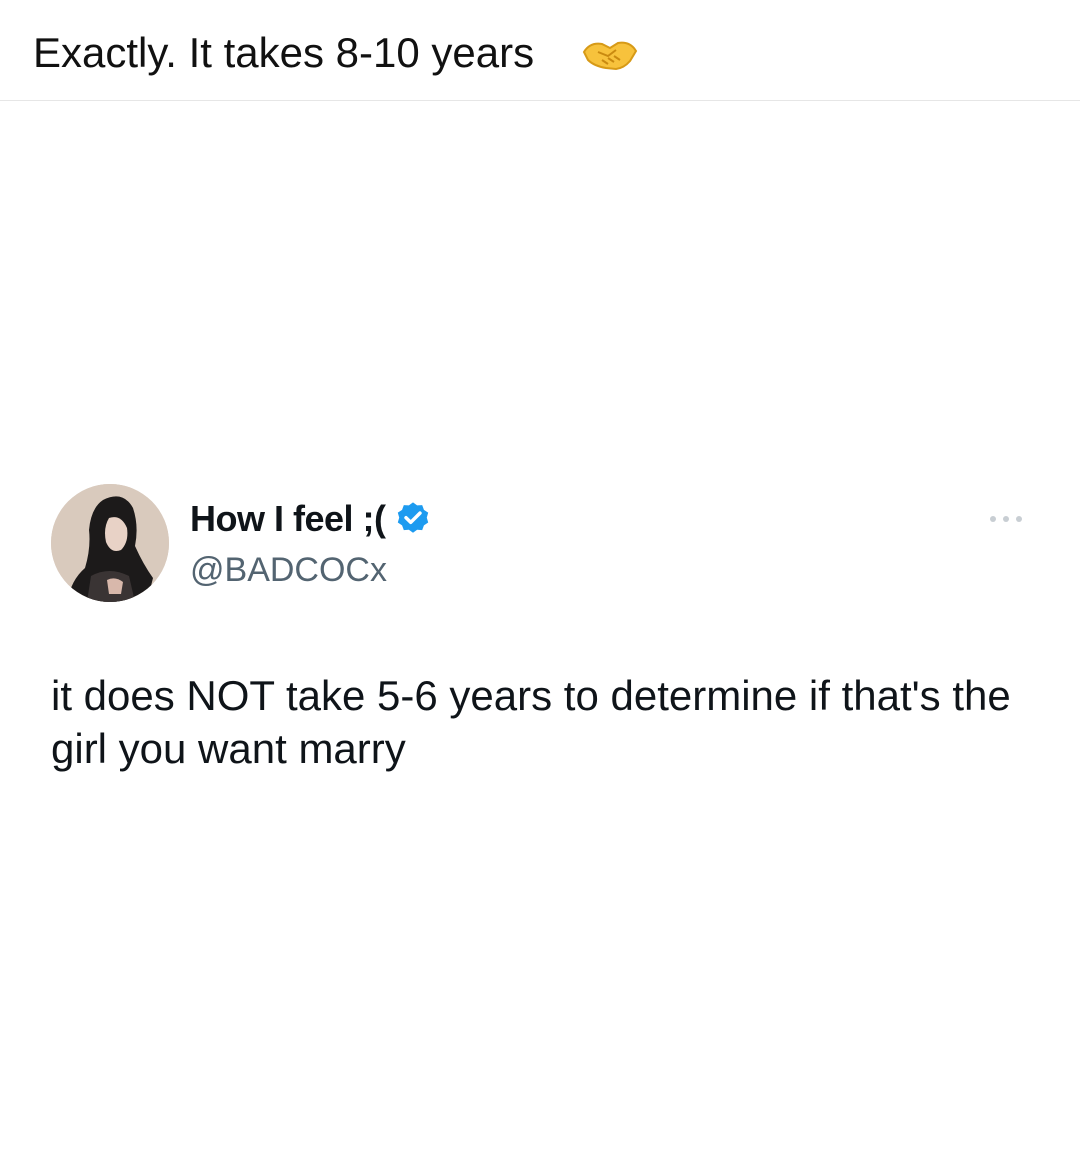  I want to click on avatar-photo, so click(110, 543).